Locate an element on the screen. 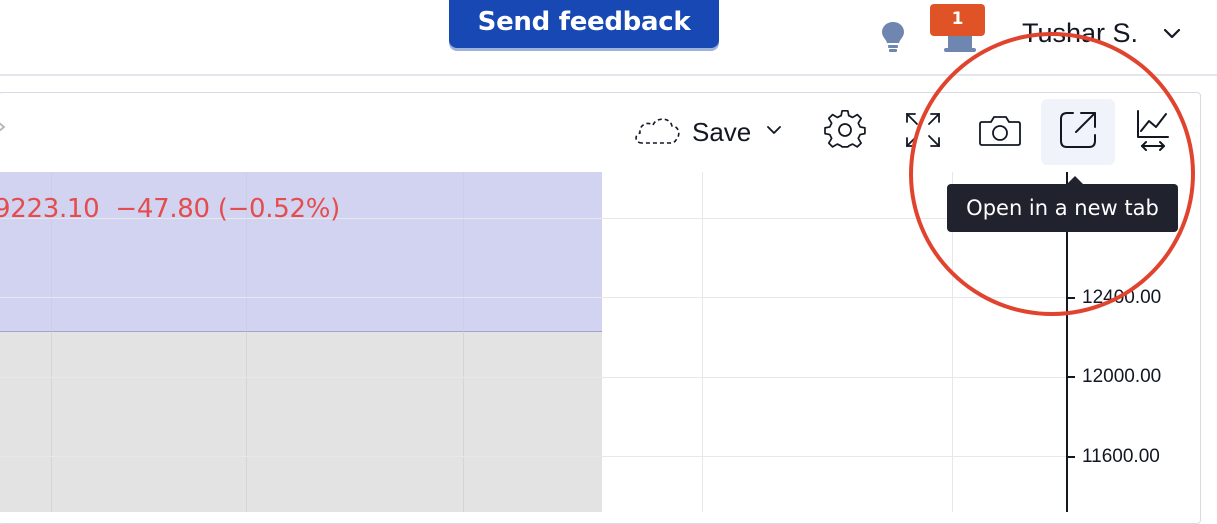 The width and height of the screenshot is (1217, 524). price-axis-label: 12400.00 is located at coordinates (1122, 297).